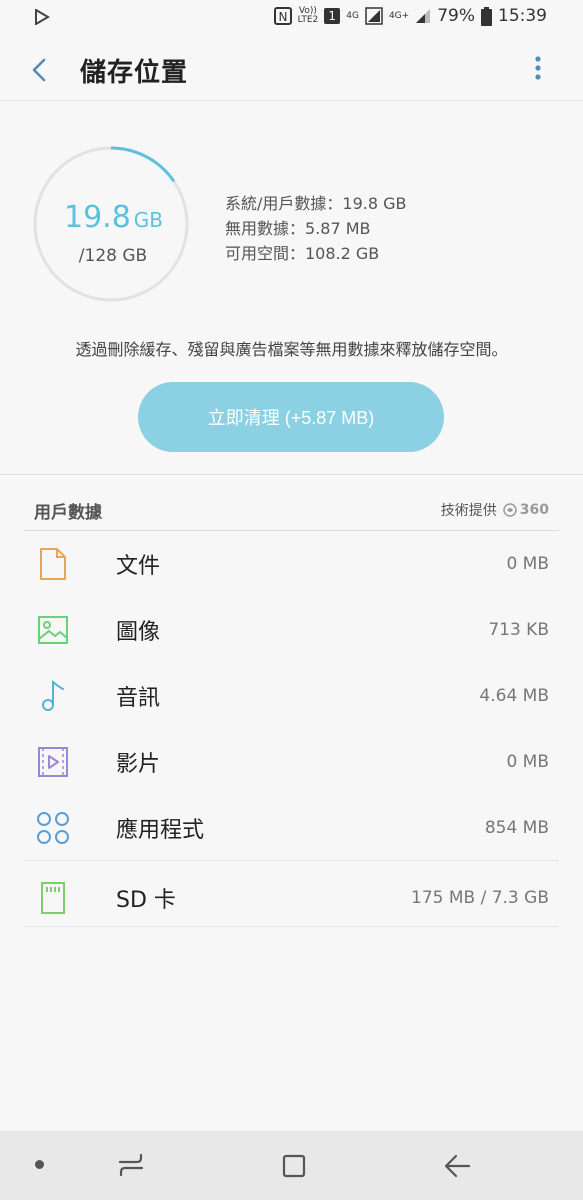 The height and width of the screenshot is (1200, 583). Describe the element at coordinates (468, 511) in the screenshot. I see `provider-label: 技術提供` at that location.